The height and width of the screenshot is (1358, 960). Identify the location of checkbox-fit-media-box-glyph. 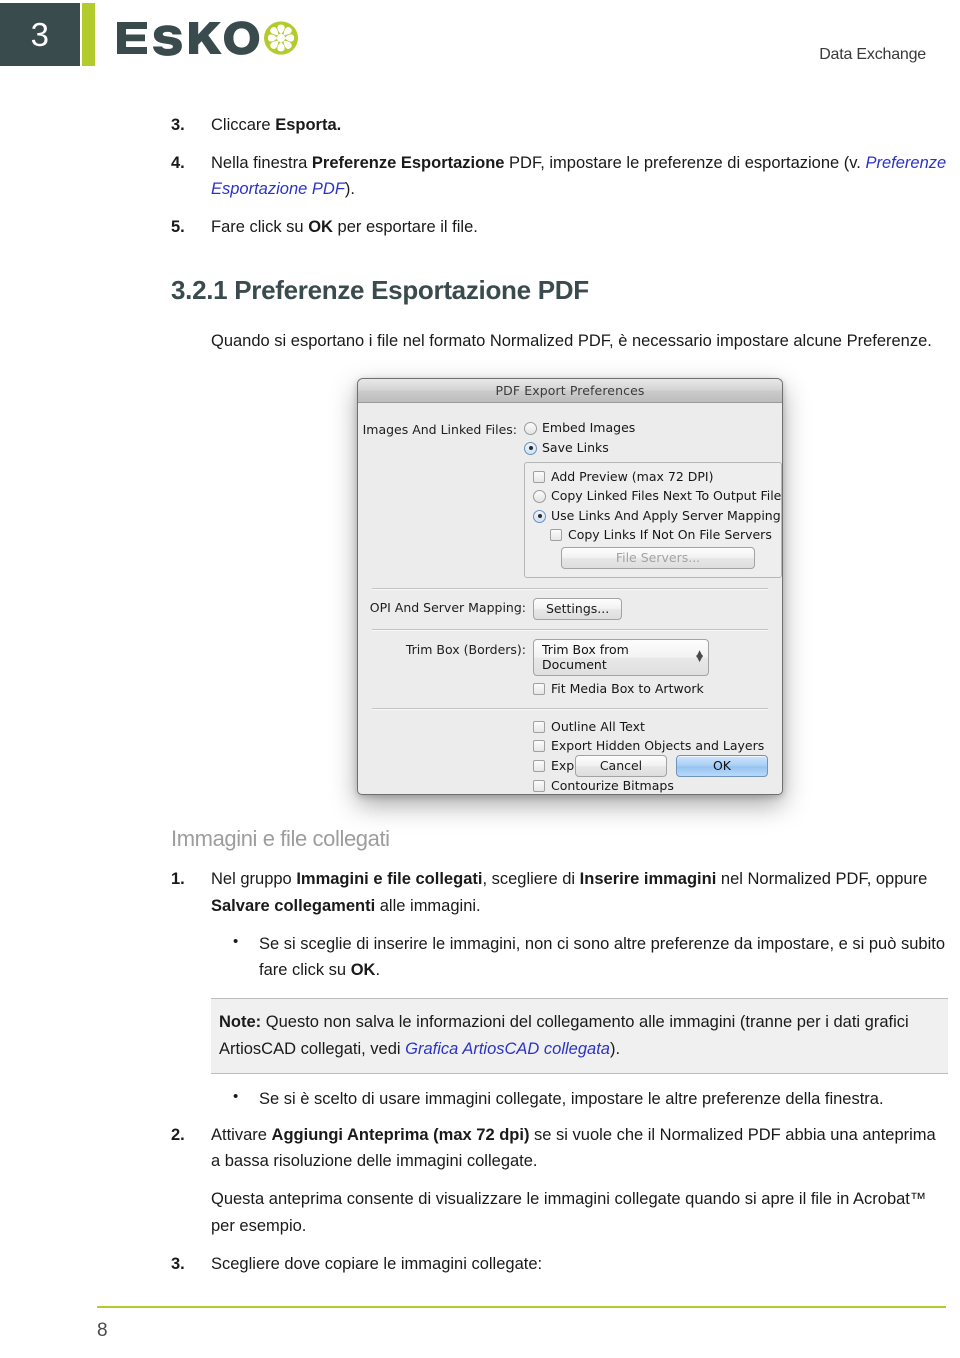
(539, 689).